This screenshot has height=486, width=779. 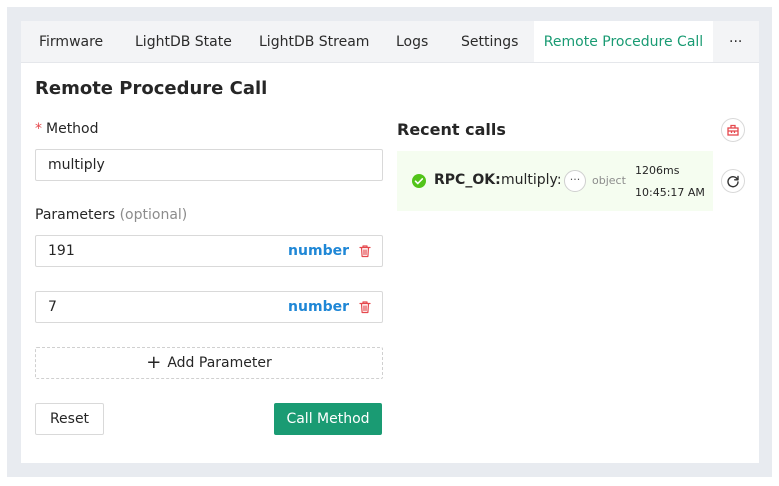 What do you see at coordinates (575, 181) in the screenshot?
I see `ellipsis-icon: ···` at bounding box center [575, 181].